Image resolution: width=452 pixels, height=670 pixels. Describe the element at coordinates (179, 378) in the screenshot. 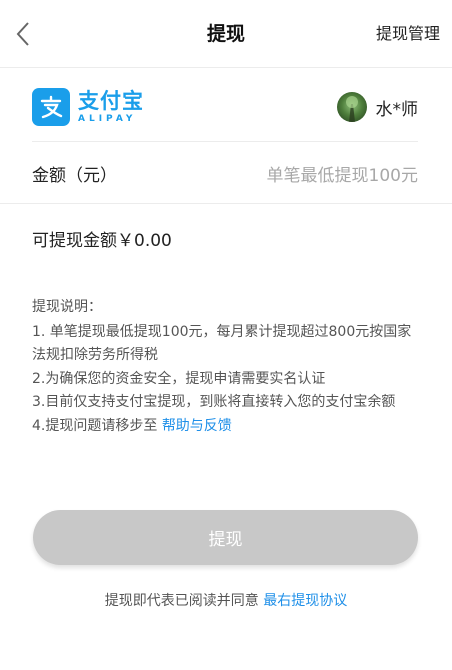

I see `note-item: 2.为确保您的资金安全，提现申请需要实名认证` at that location.